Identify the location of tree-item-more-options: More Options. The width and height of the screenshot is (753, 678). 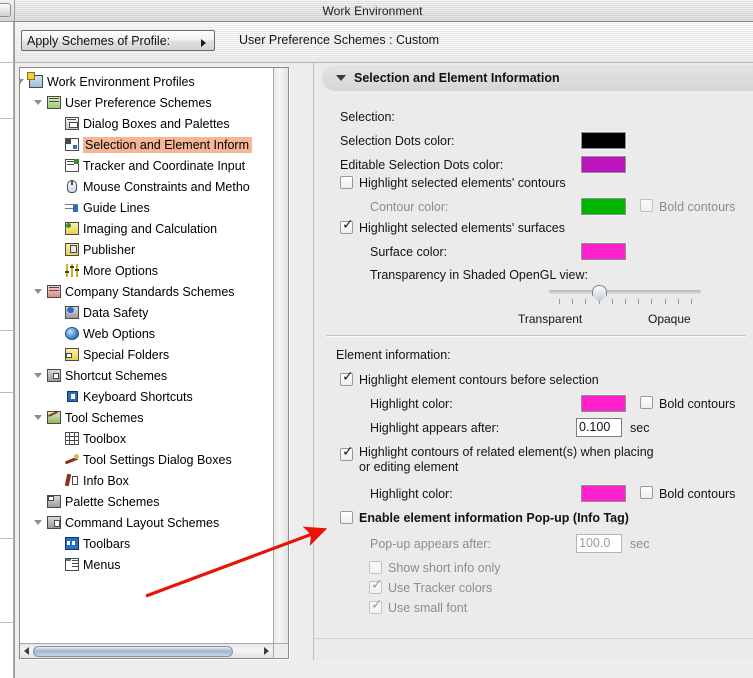
(146, 270).